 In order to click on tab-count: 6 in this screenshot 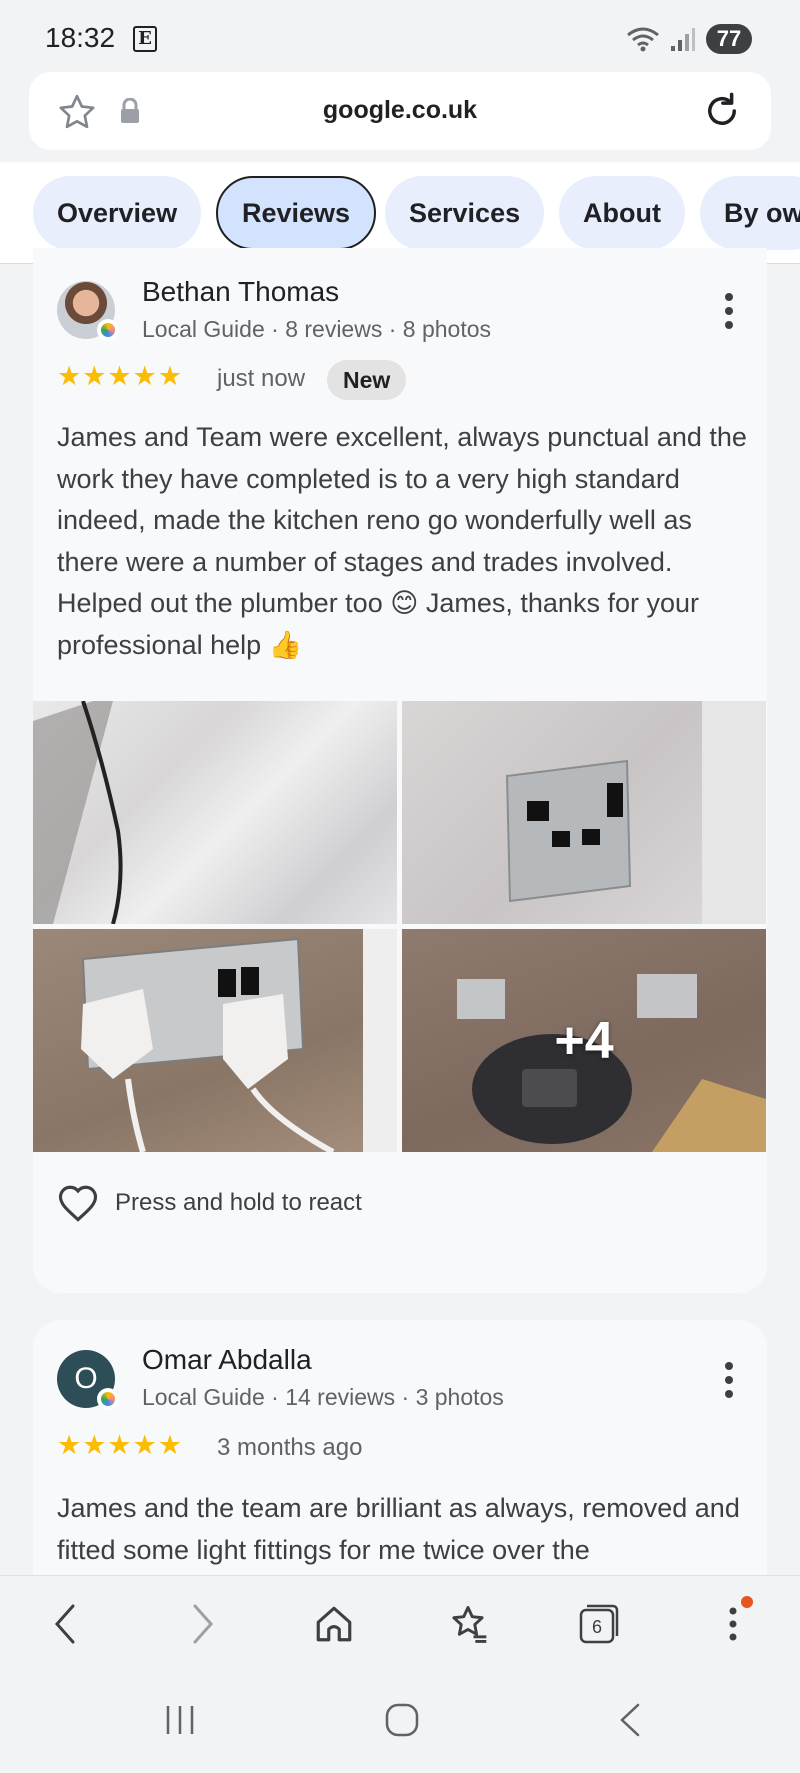, I will do `click(597, 1627)`.